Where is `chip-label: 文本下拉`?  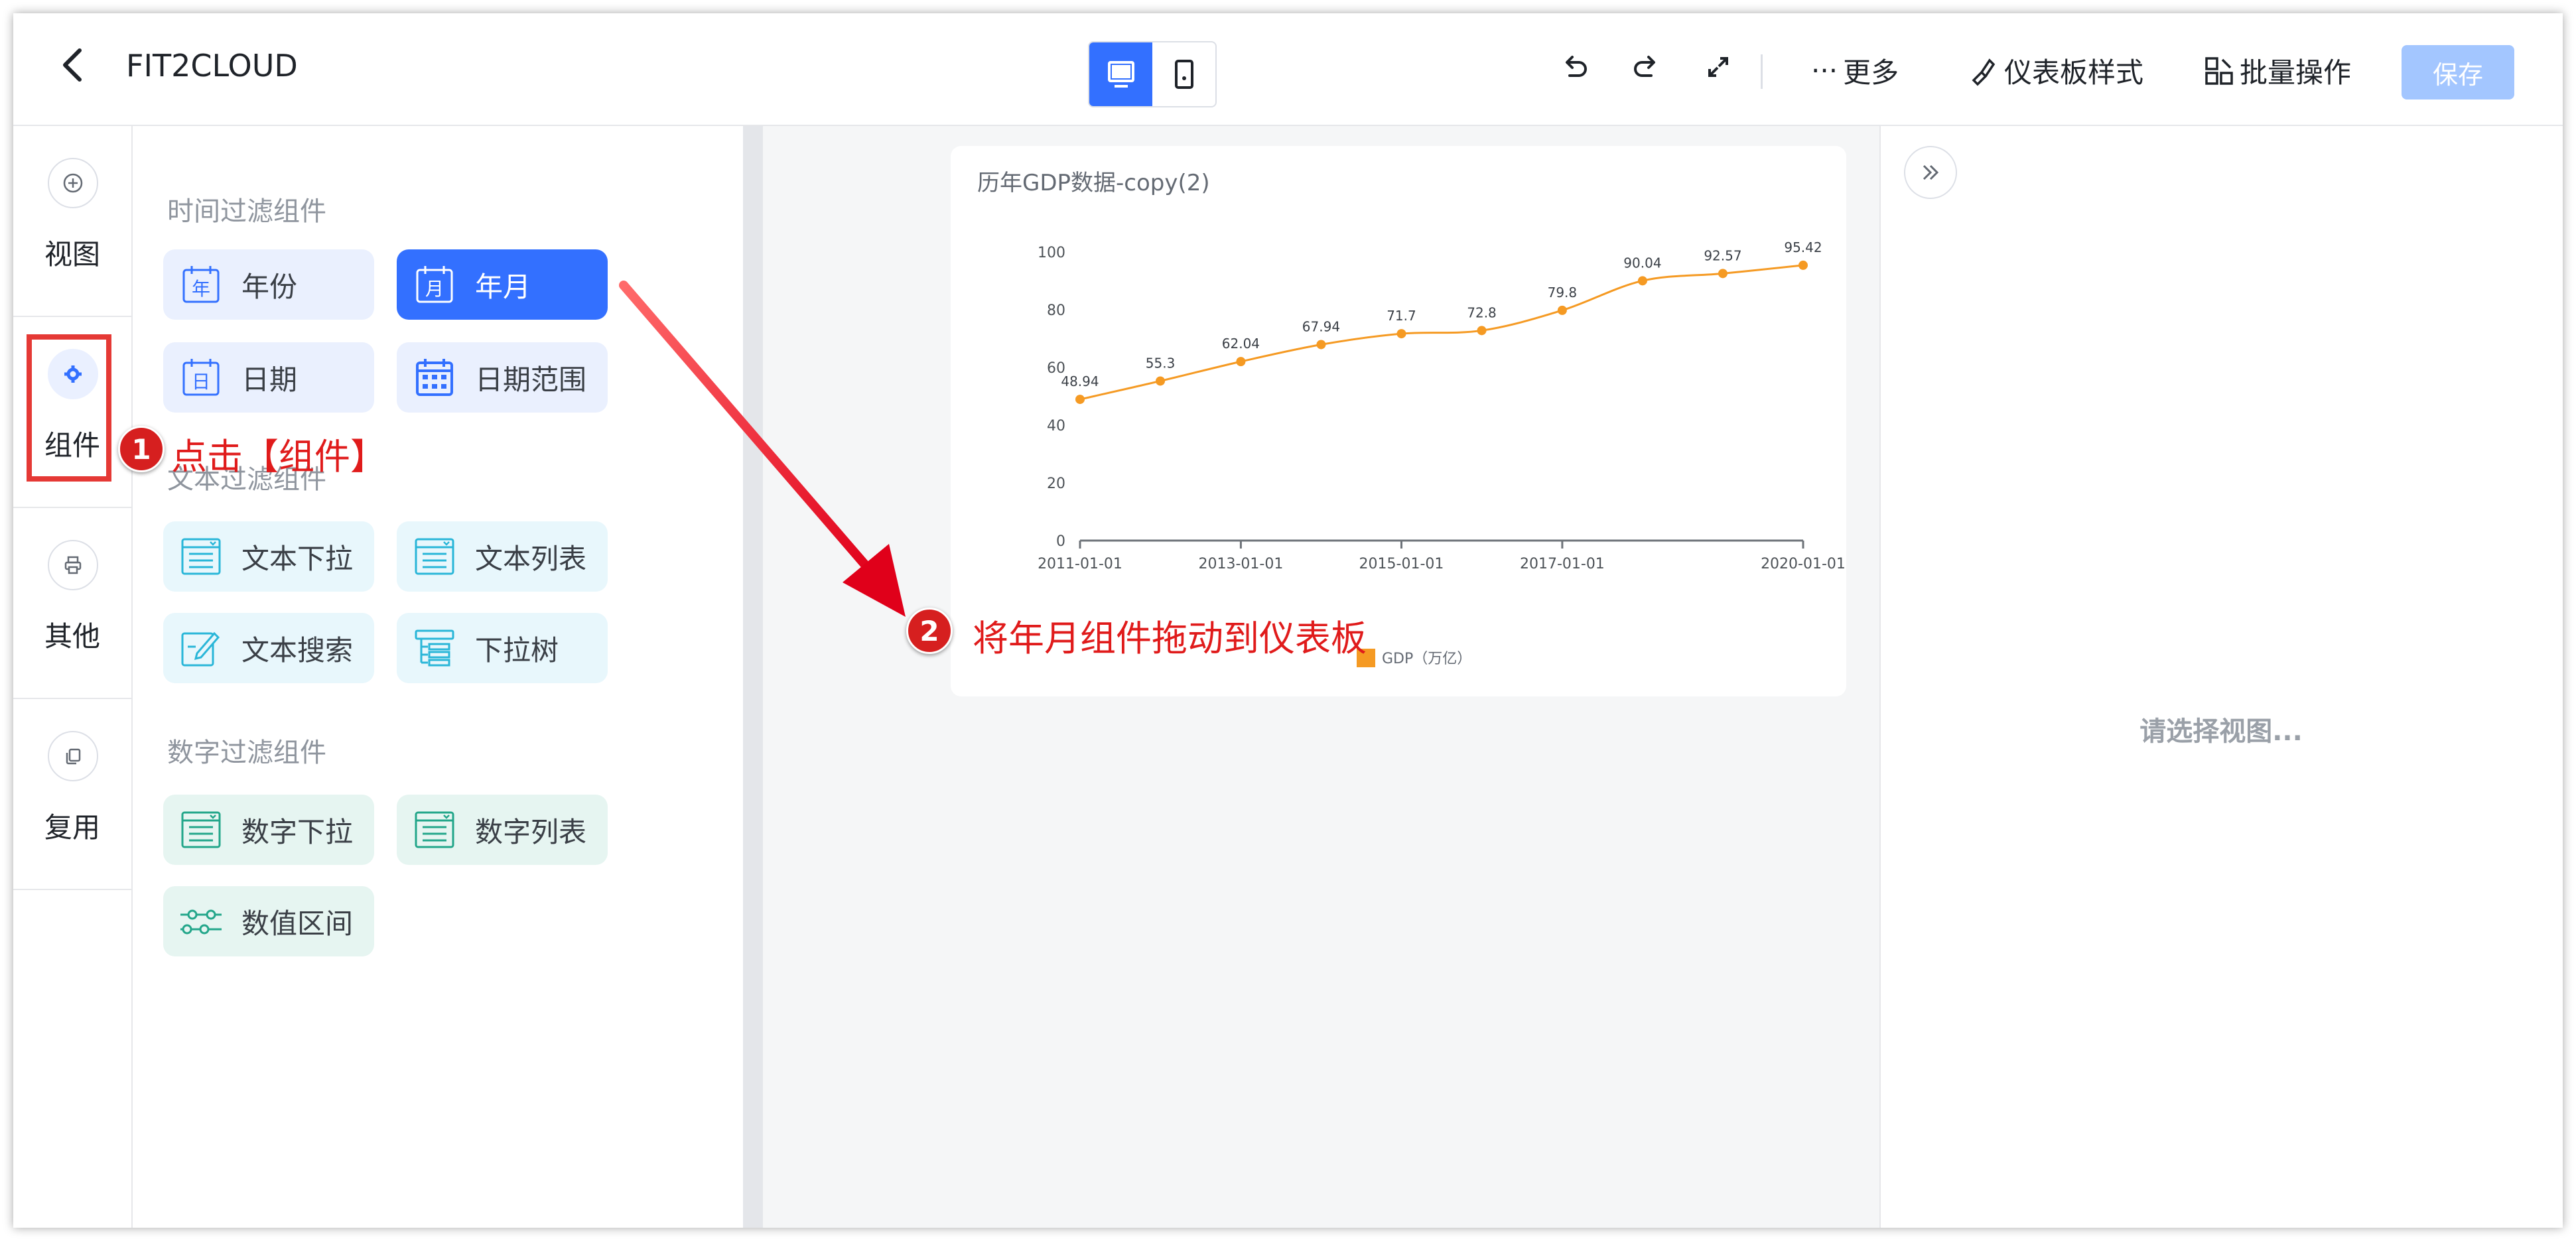
chip-label: 文本下拉 is located at coordinates (297, 558).